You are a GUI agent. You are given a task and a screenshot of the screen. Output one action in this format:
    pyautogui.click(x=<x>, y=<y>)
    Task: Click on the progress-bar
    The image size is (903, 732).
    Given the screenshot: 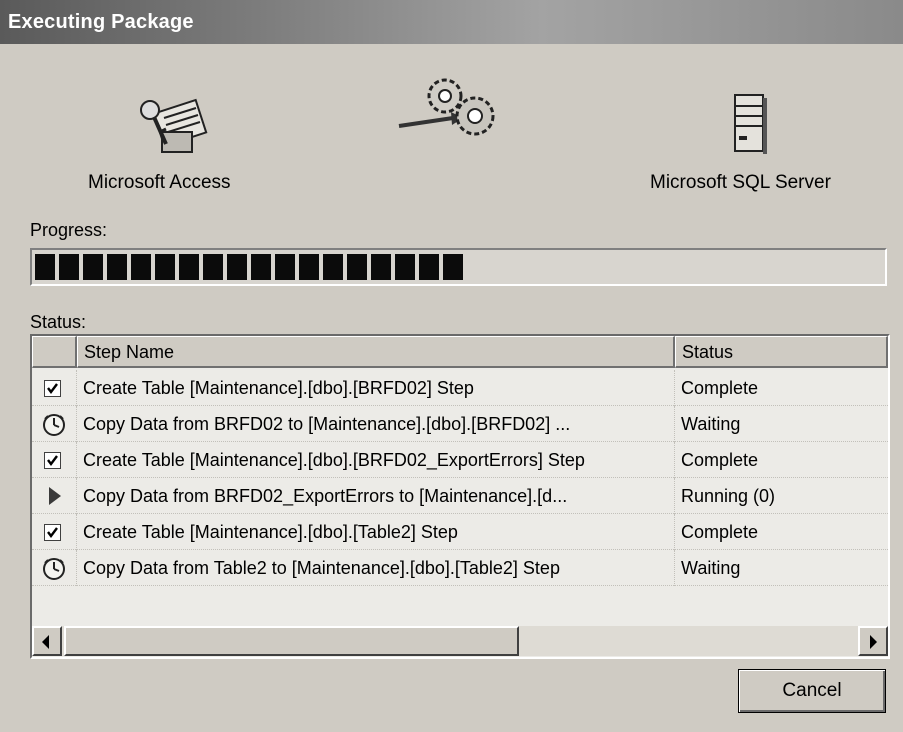 What is the action you would take?
    pyautogui.click(x=458, y=267)
    